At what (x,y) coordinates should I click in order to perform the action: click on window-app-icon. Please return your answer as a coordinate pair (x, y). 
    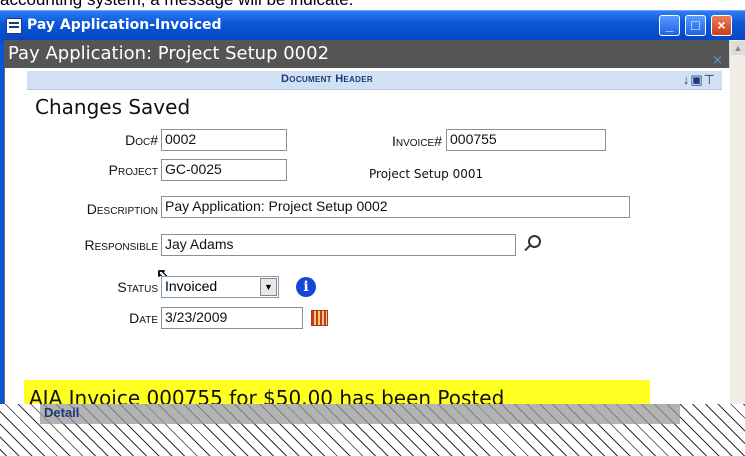
    Looking at the image, I should click on (14, 26).